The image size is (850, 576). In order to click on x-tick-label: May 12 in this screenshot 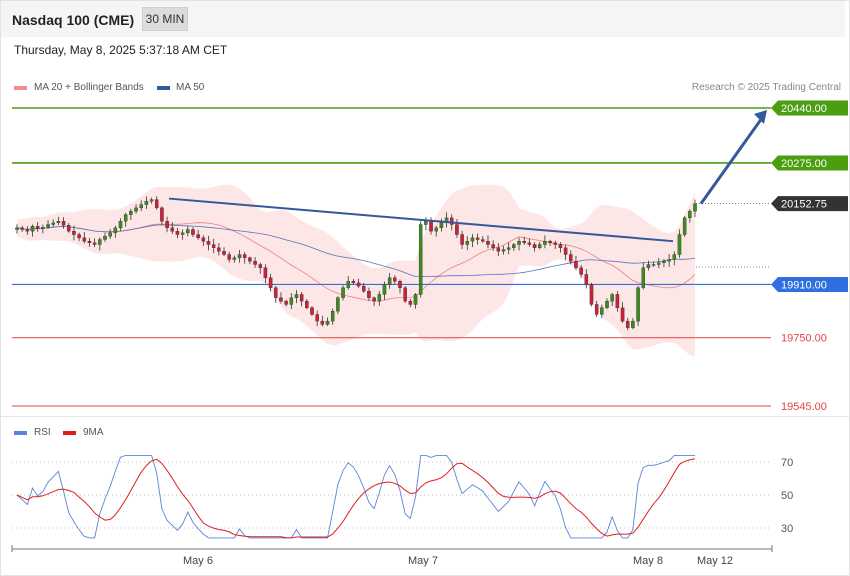, I will do `click(715, 561)`.